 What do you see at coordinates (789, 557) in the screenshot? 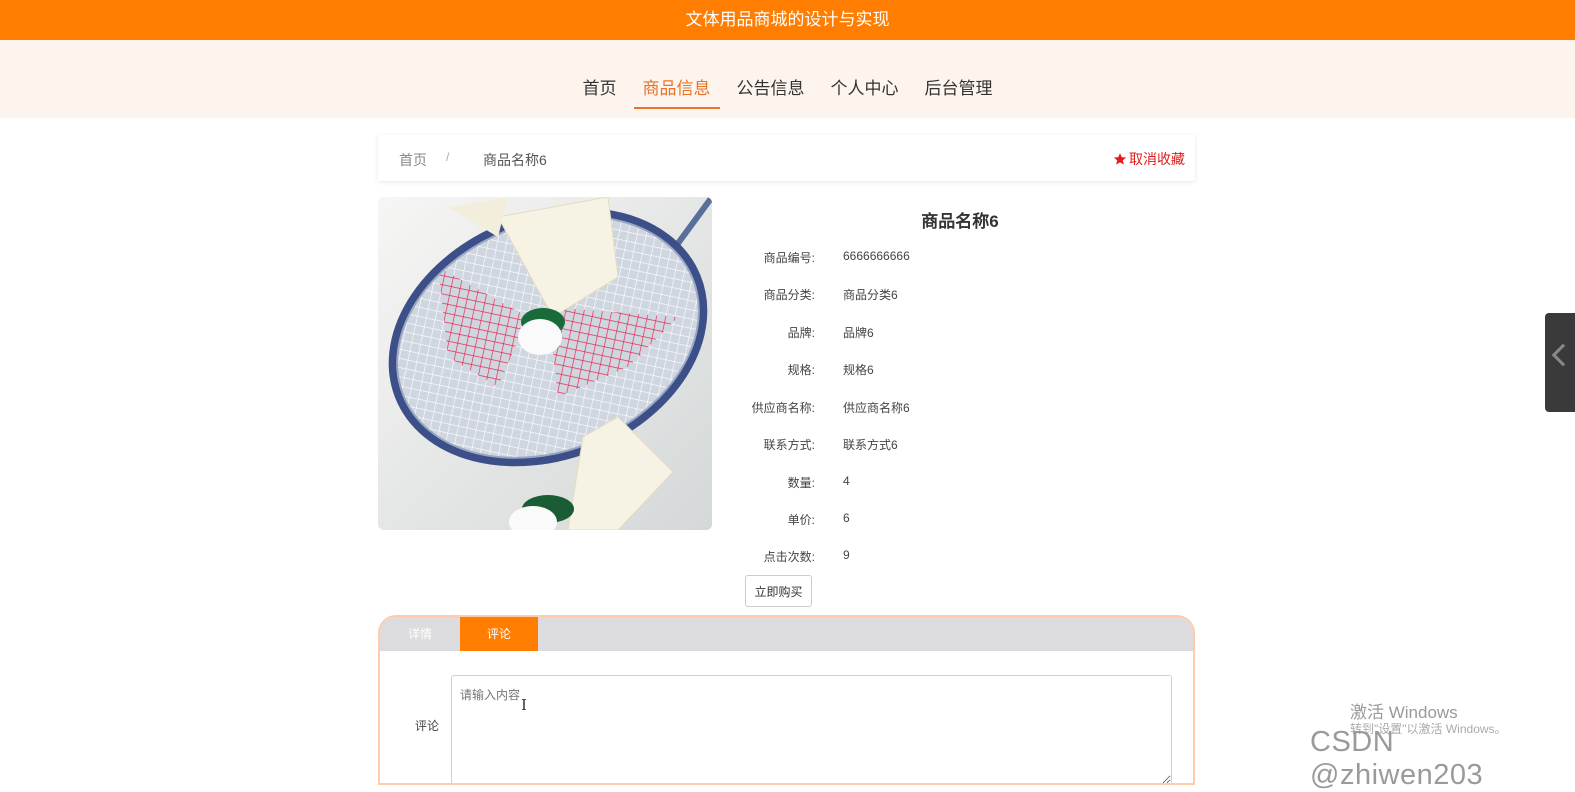
I see `info-label: 点击次数:` at bounding box center [789, 557].